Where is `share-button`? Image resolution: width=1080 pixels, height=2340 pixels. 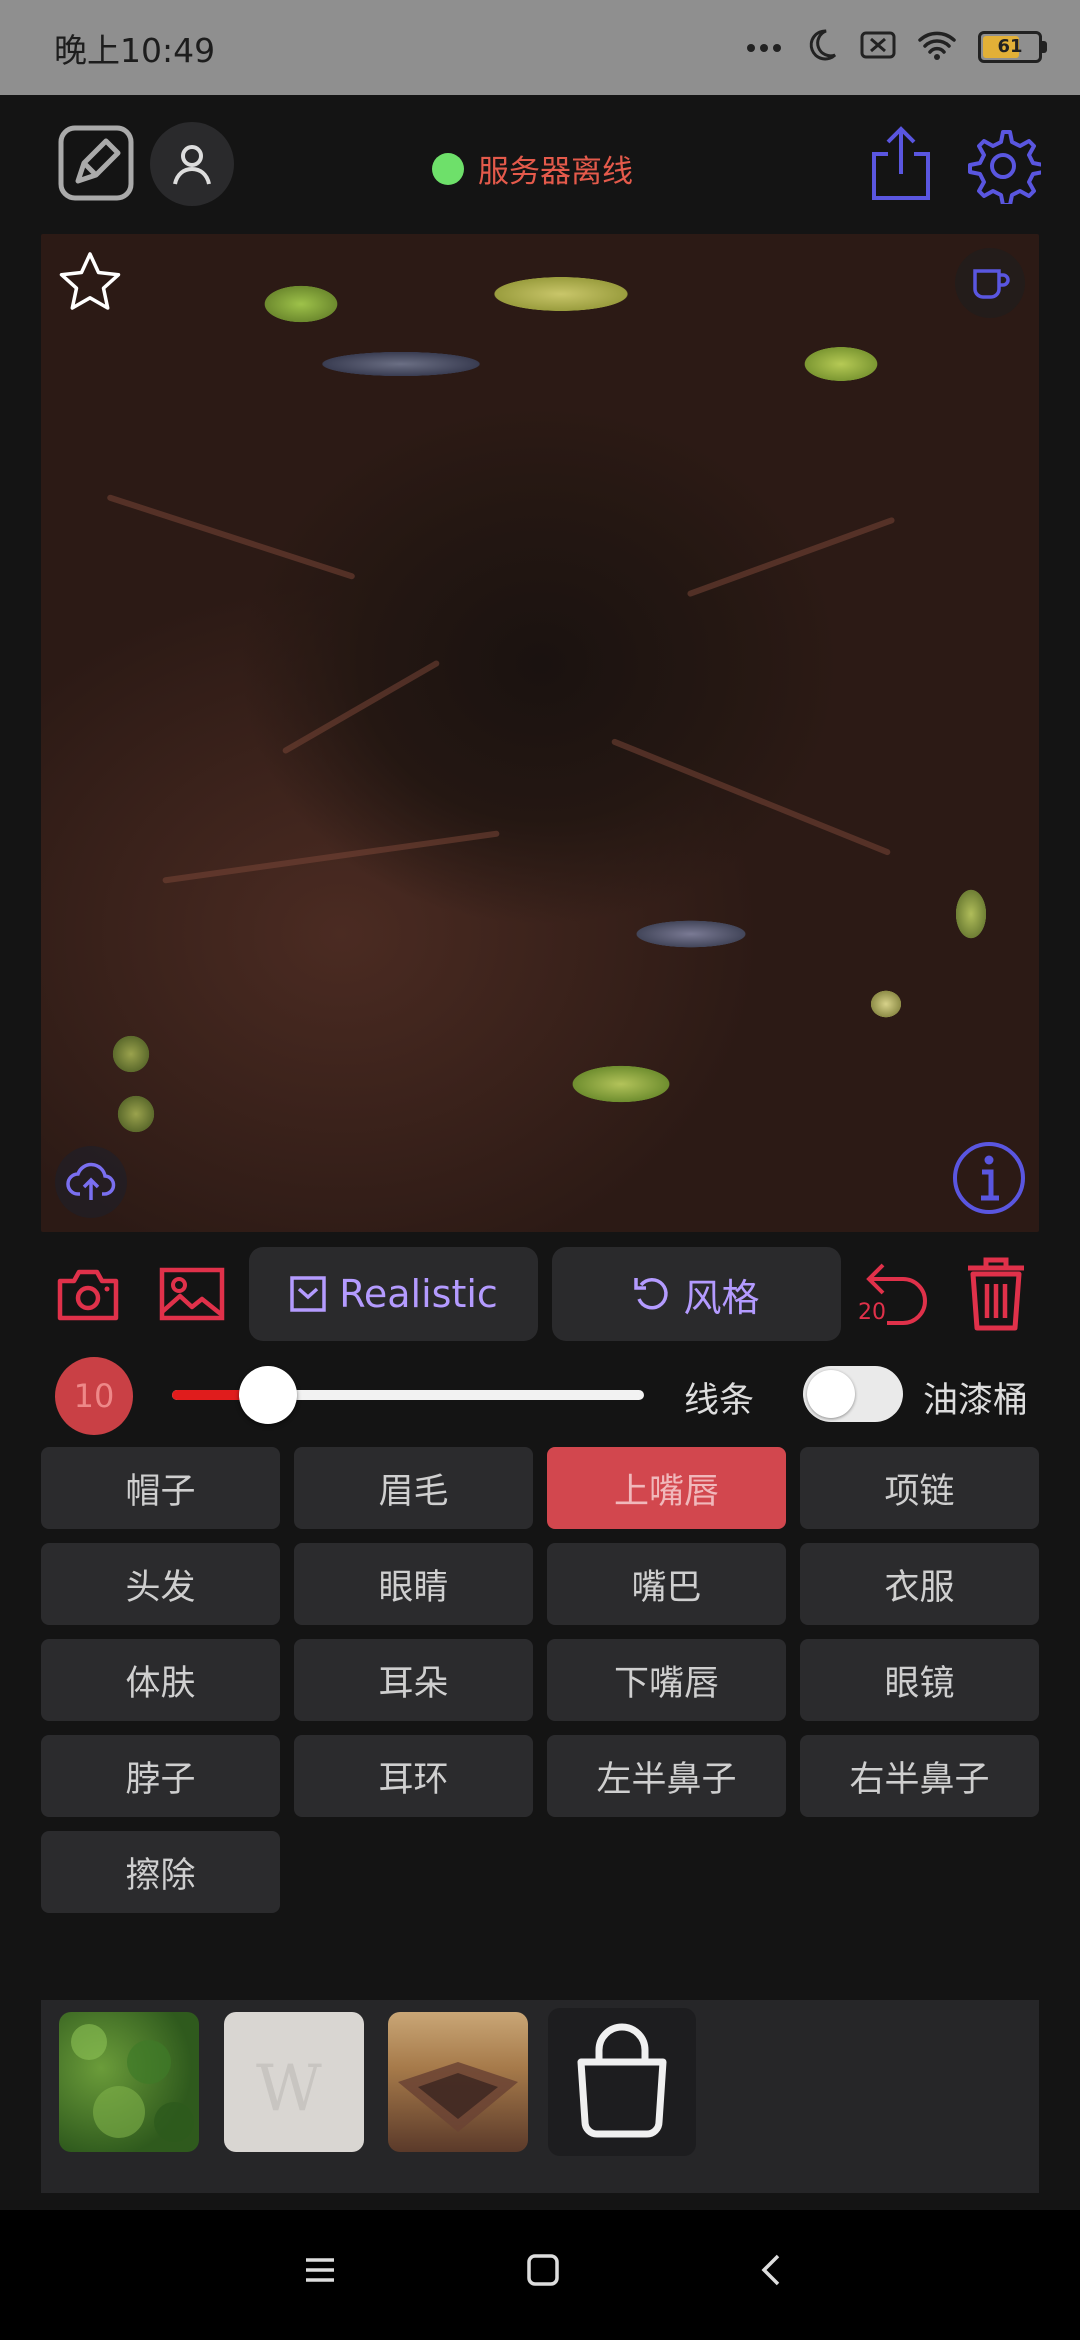
share-button is located at coordinates (901, 164).